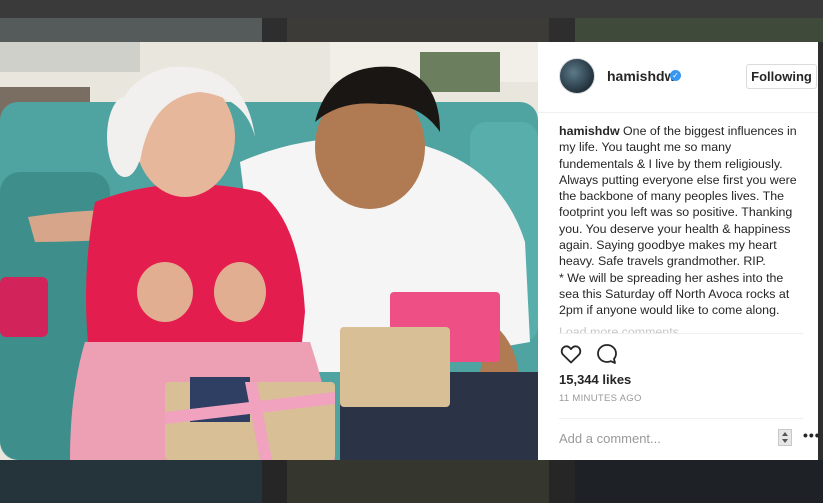  I want to click on load-more-comments: Load more comments, so click(619, 328).